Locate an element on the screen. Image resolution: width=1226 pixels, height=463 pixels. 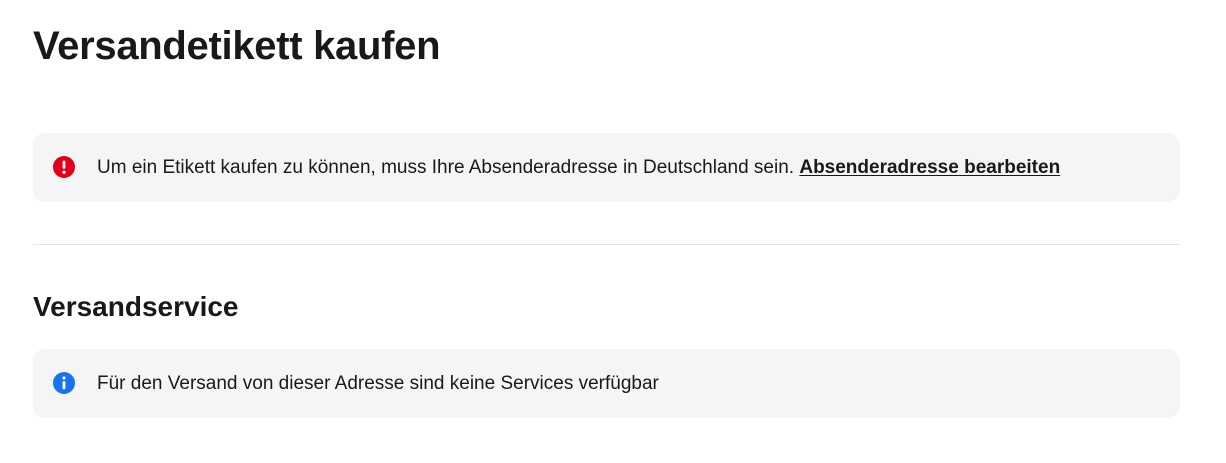
section-title-shipping-service: Versandservice is located at coordinates (136, 306).